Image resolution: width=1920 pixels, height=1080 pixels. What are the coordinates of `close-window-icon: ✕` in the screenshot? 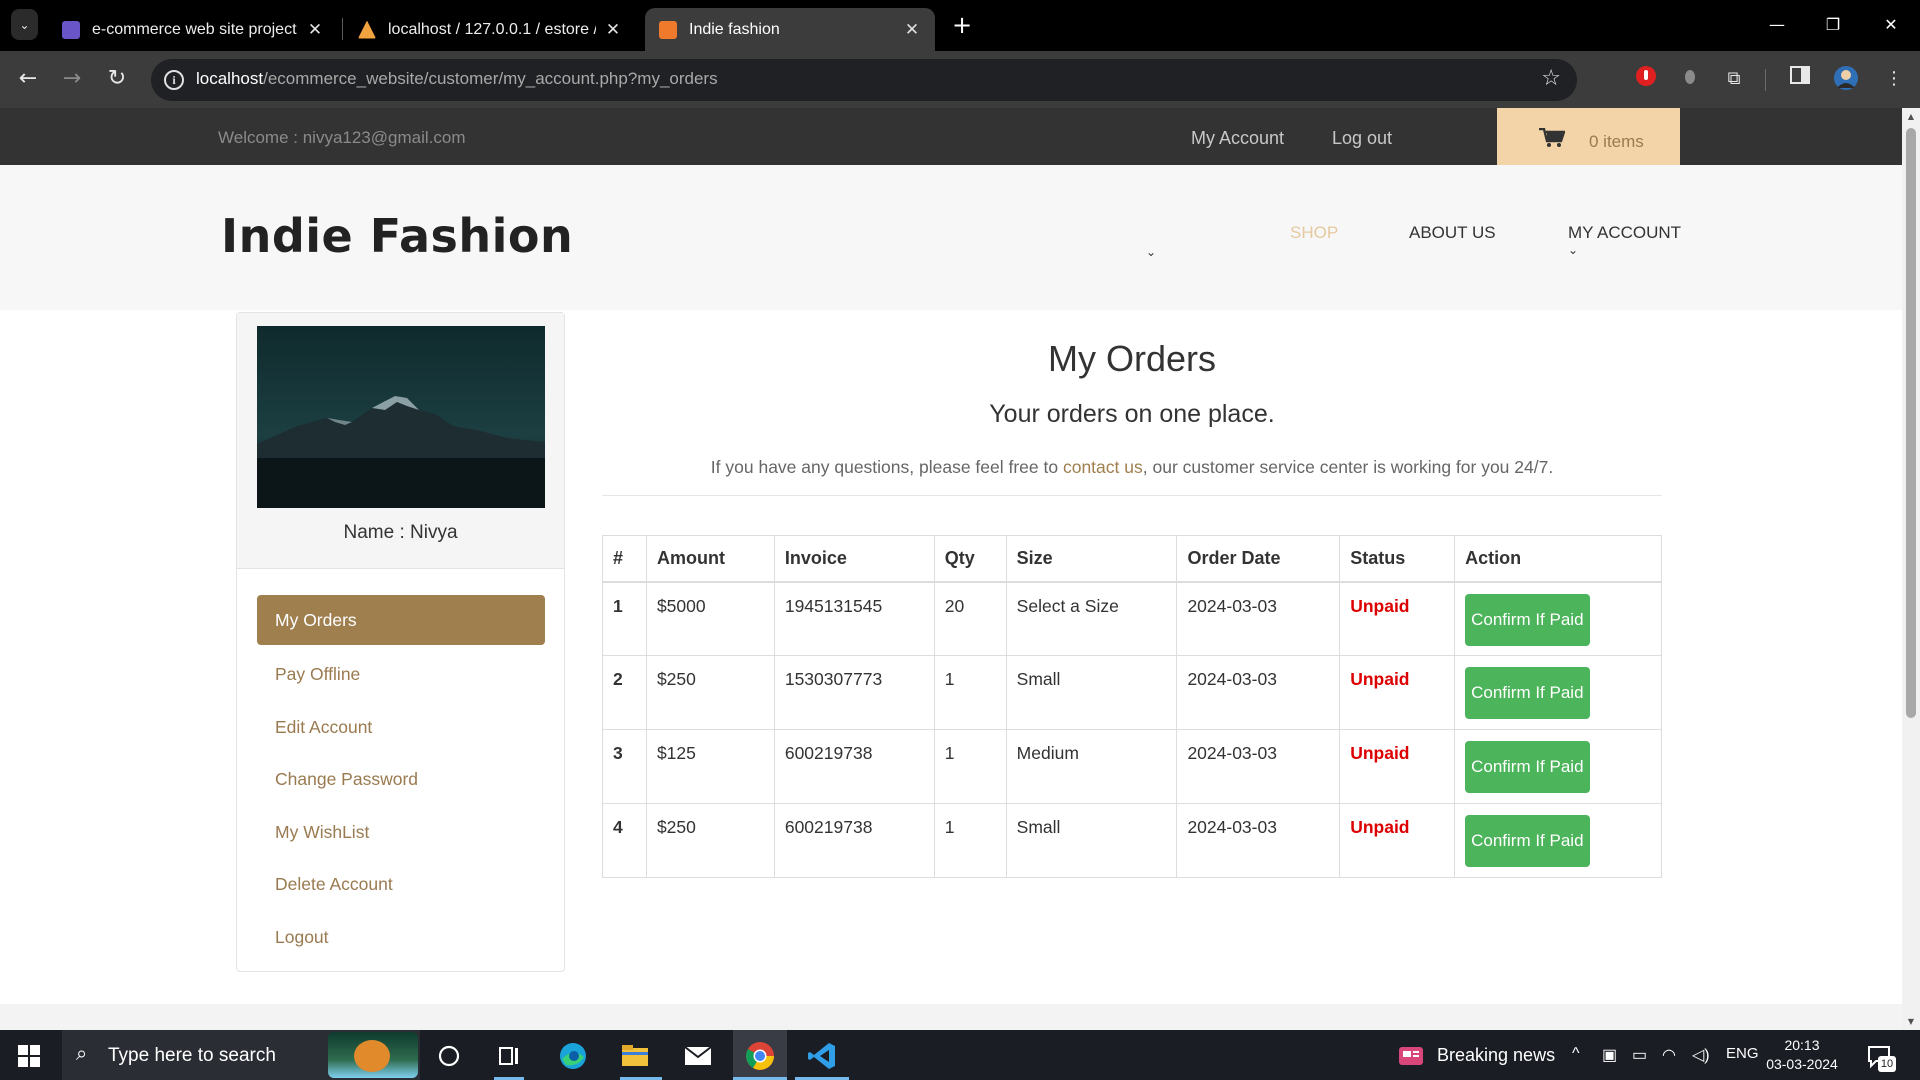 It's located at (1891, 25).